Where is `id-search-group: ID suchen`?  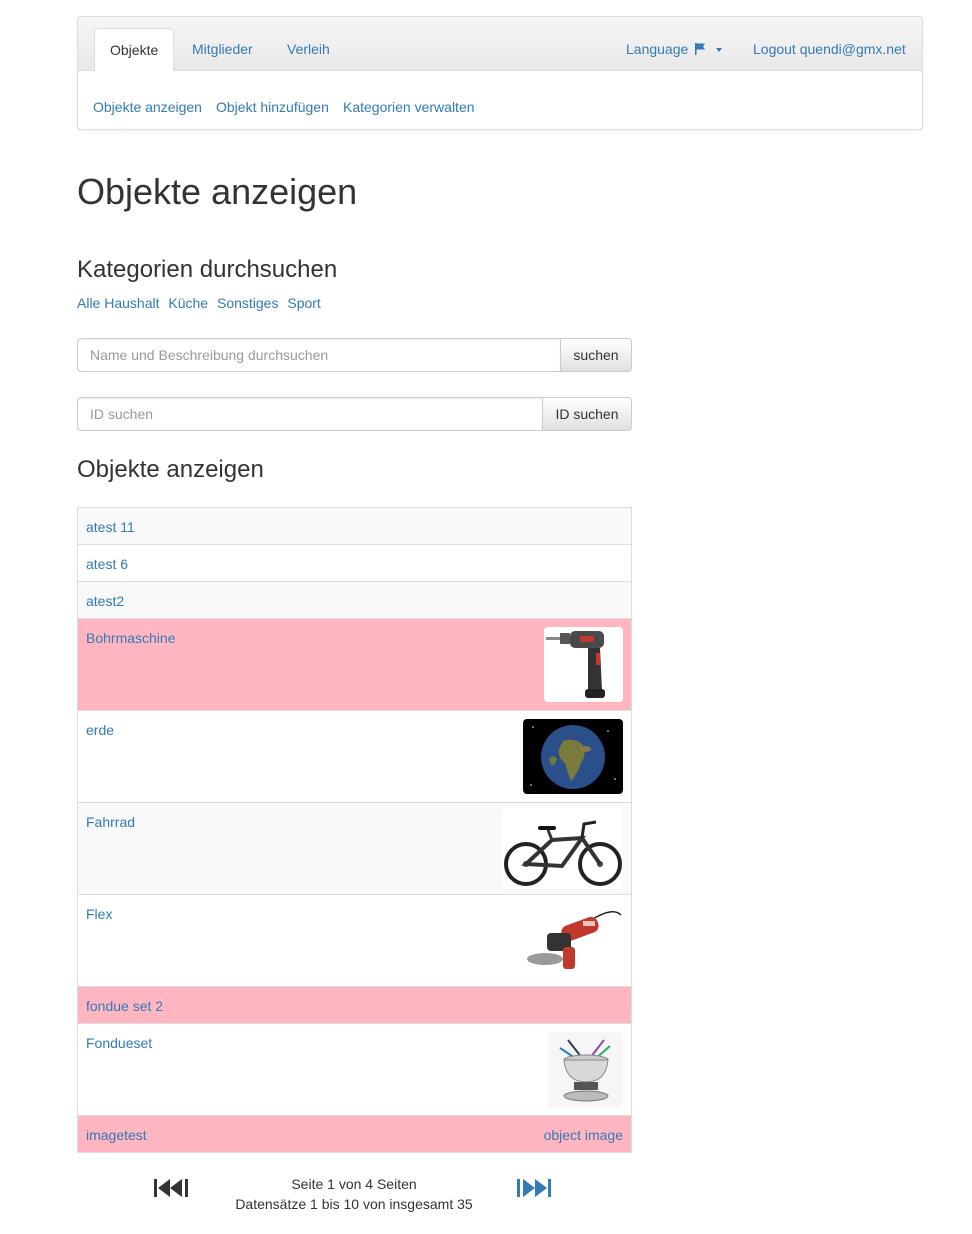
id-search-group: ID suchen is located at coordinates (354, 414).